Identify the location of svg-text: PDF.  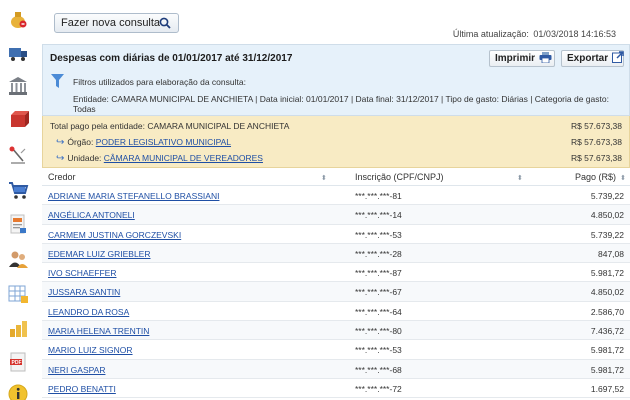
(17, 363).